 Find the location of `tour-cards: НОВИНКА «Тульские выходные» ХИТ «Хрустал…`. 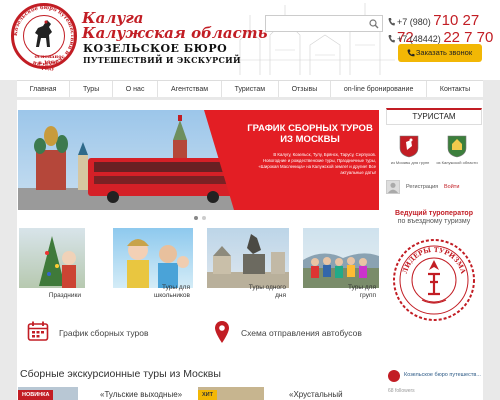

tour-cards: НОВИНКА «Тульские выходные» ХИТ «Хрустал… is located at coordinates (198, 393).